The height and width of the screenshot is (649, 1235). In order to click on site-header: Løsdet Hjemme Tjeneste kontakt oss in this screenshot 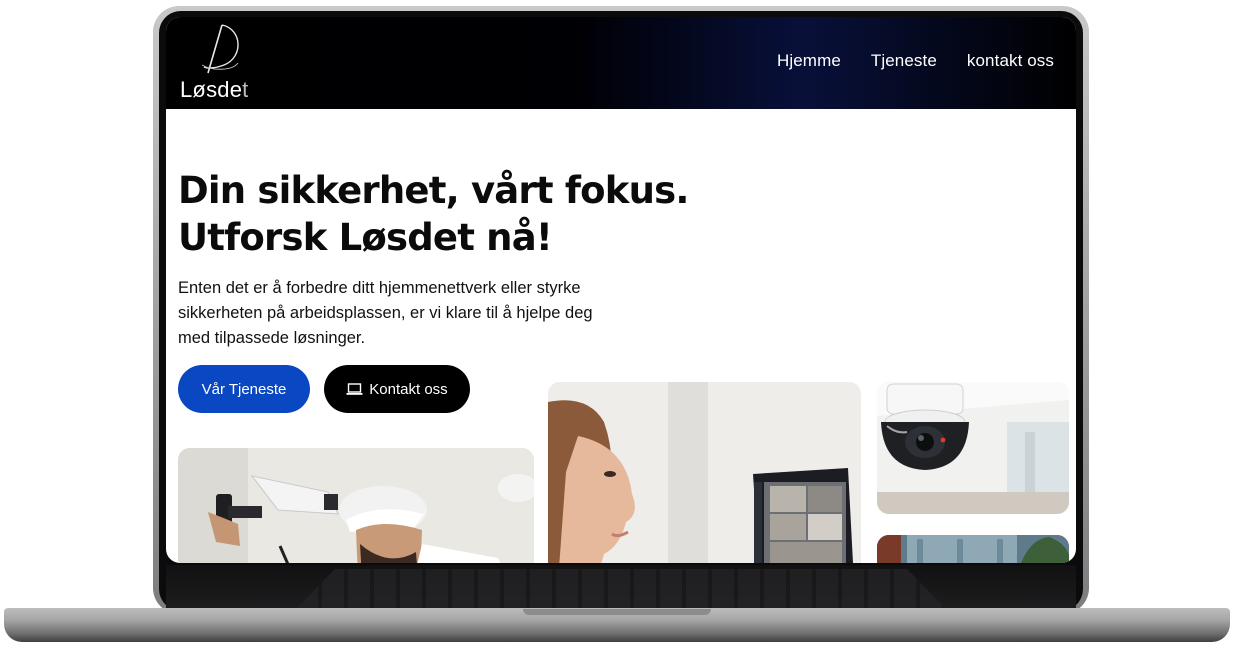, I will do `click(621, 63)`.